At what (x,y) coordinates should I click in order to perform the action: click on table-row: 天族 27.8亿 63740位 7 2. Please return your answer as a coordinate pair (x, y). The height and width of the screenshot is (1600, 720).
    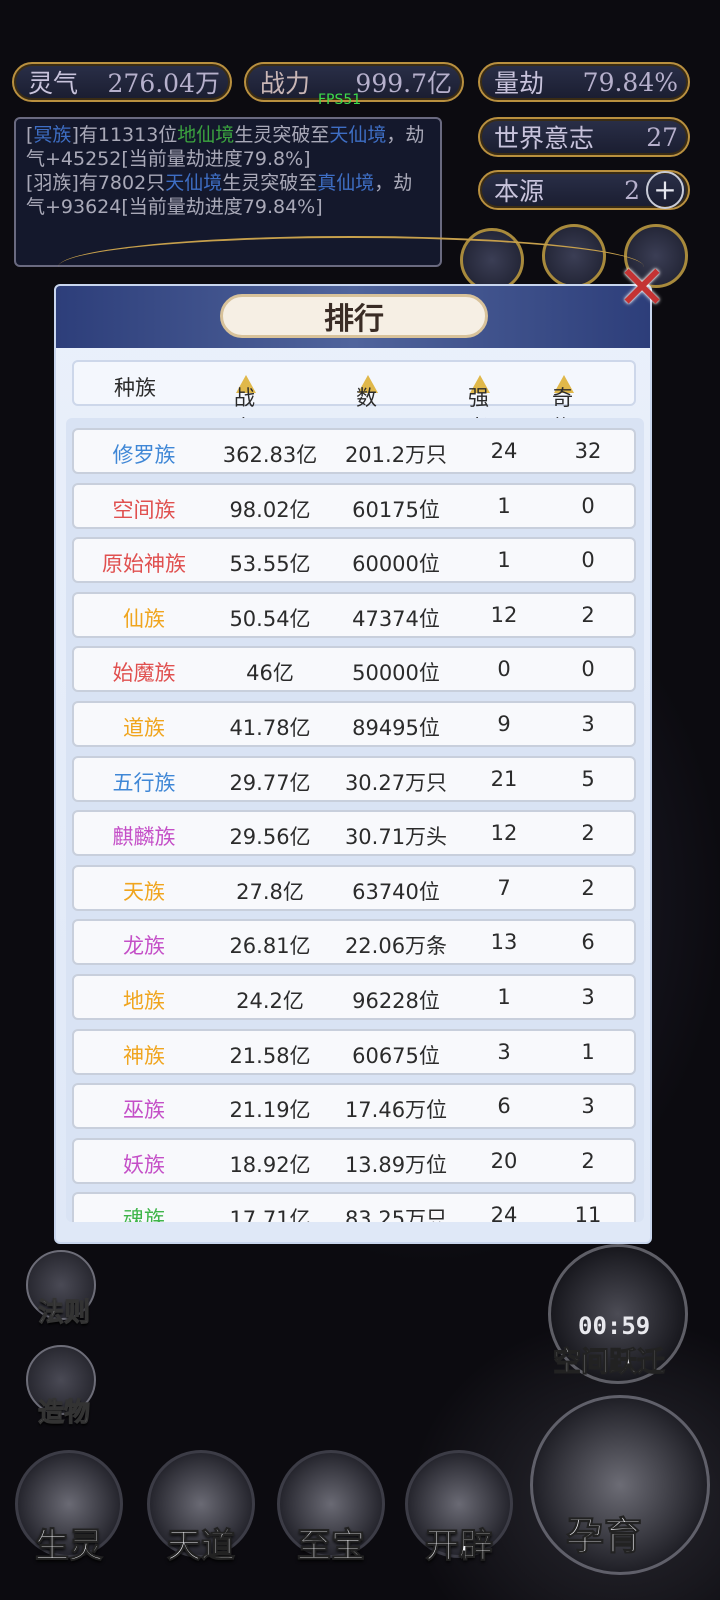
    Looking at the image, I should click on (354, 887).